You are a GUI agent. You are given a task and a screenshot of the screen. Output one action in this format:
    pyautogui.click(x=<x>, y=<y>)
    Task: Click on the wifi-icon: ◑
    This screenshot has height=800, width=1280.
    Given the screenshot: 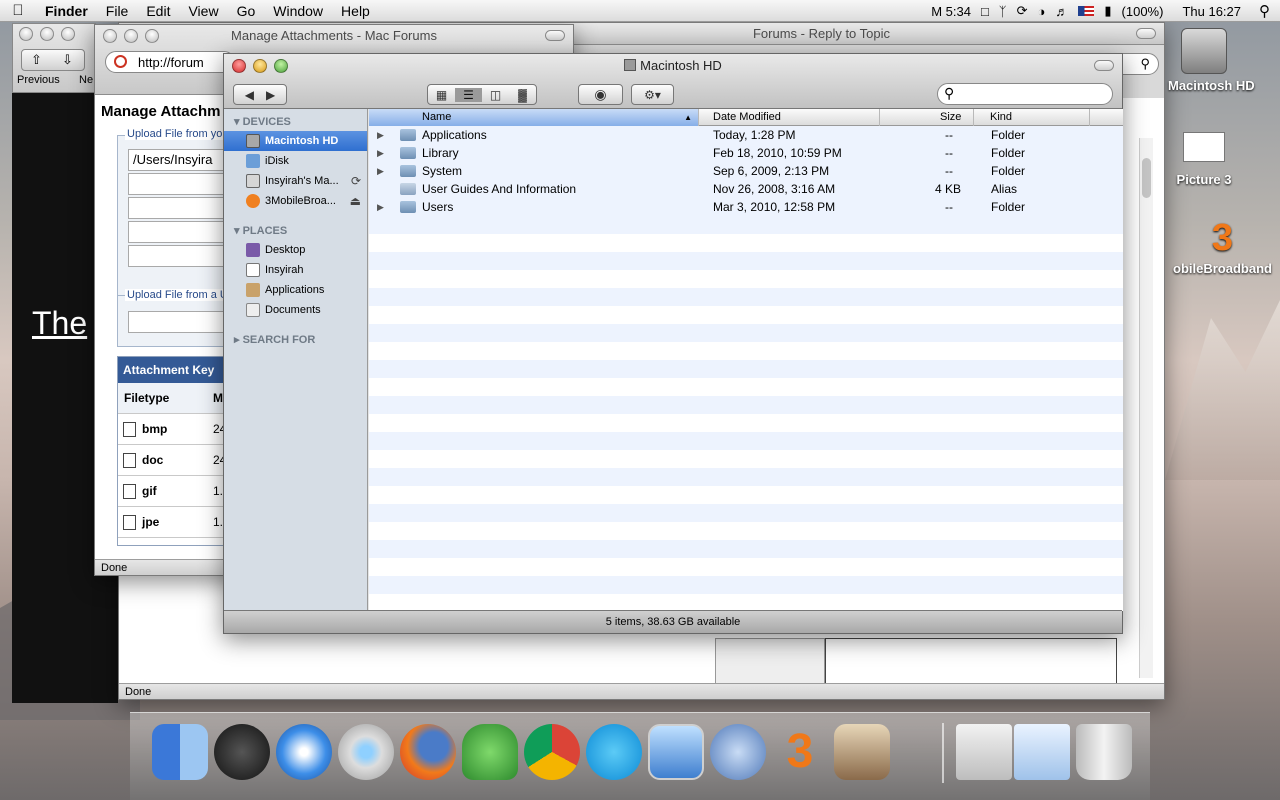 What is the action you would take?
    pyautogui.click(x=1042, y=11)
    